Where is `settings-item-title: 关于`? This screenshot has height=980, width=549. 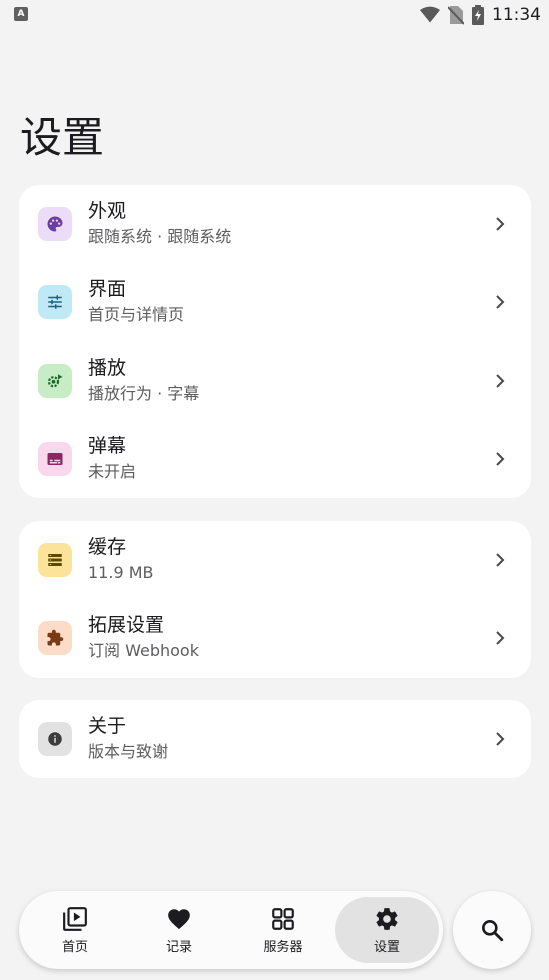
settings-item-title: 关于 is located at coordinates (107, 726).